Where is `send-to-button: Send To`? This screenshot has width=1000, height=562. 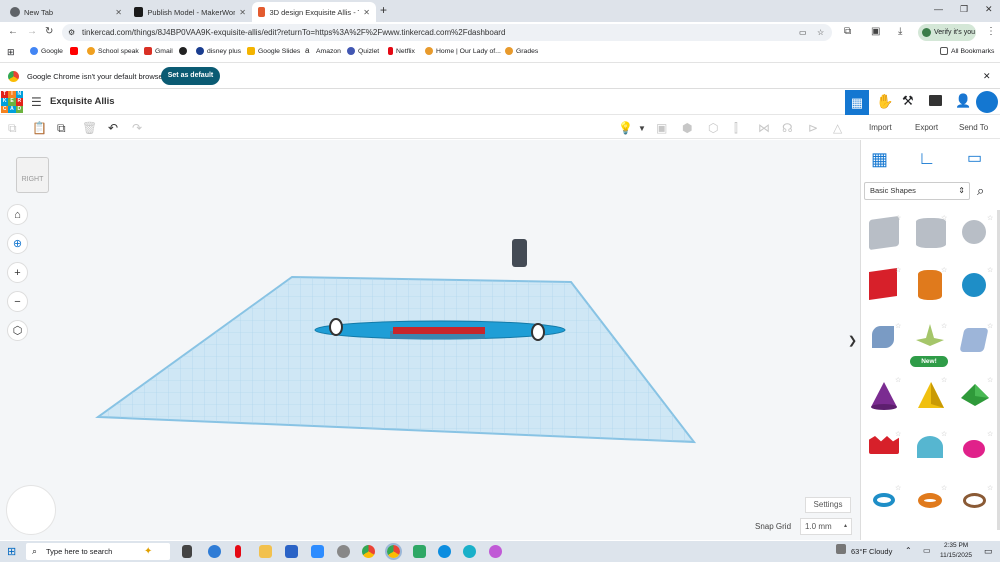
send-to-button: Send To is located at coordinates (973, 127).